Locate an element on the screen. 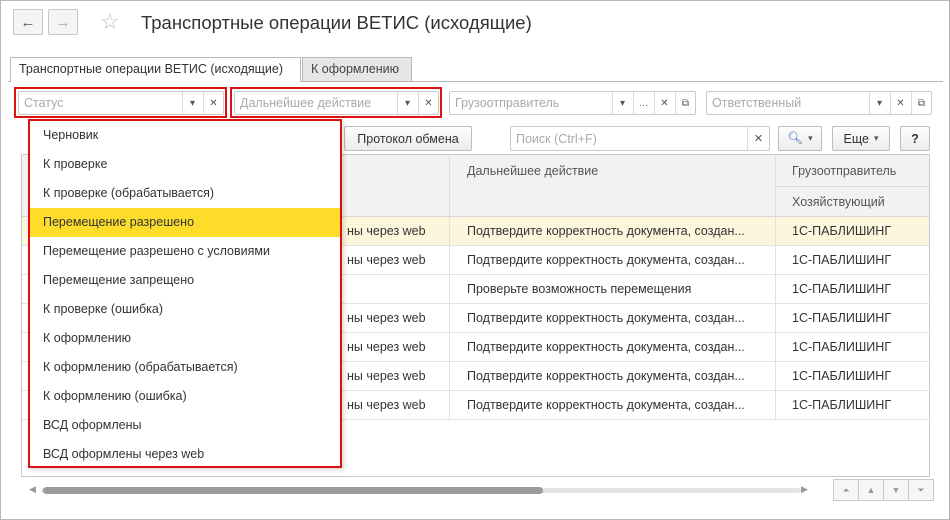 This screenshot has height=520, width=950. column-shipper: Грузоотправитель is located at coordinates (844, 171).